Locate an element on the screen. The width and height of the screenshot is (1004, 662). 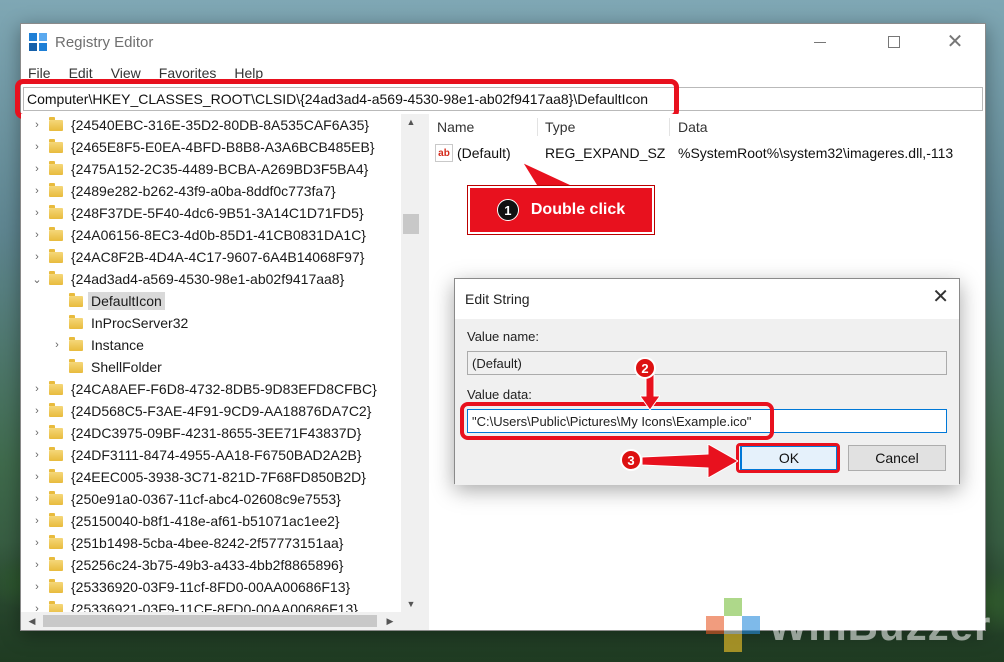
value-name-field: (Default) is located at coordinates (707, 363).